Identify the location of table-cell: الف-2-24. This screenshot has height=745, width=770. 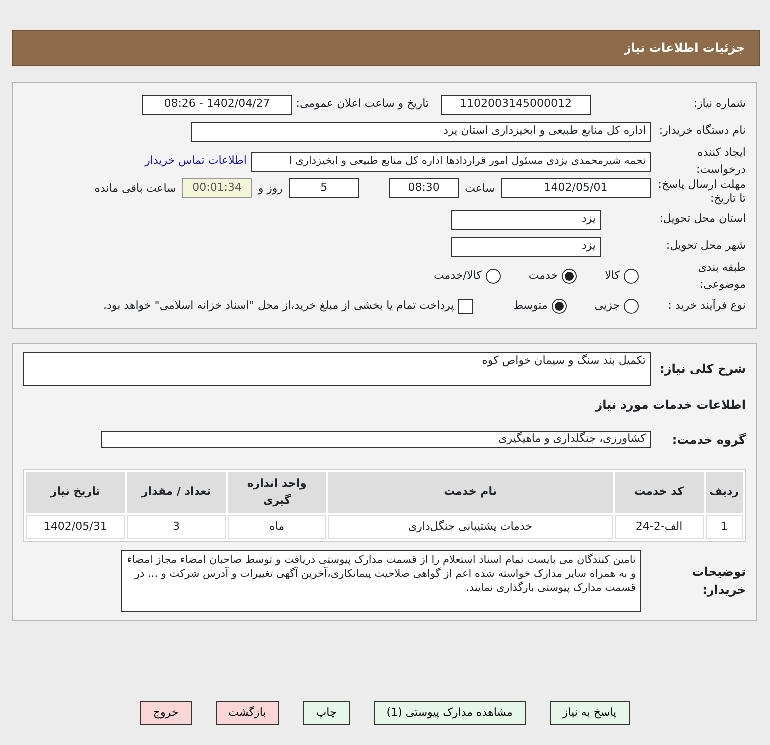
(659, 527).